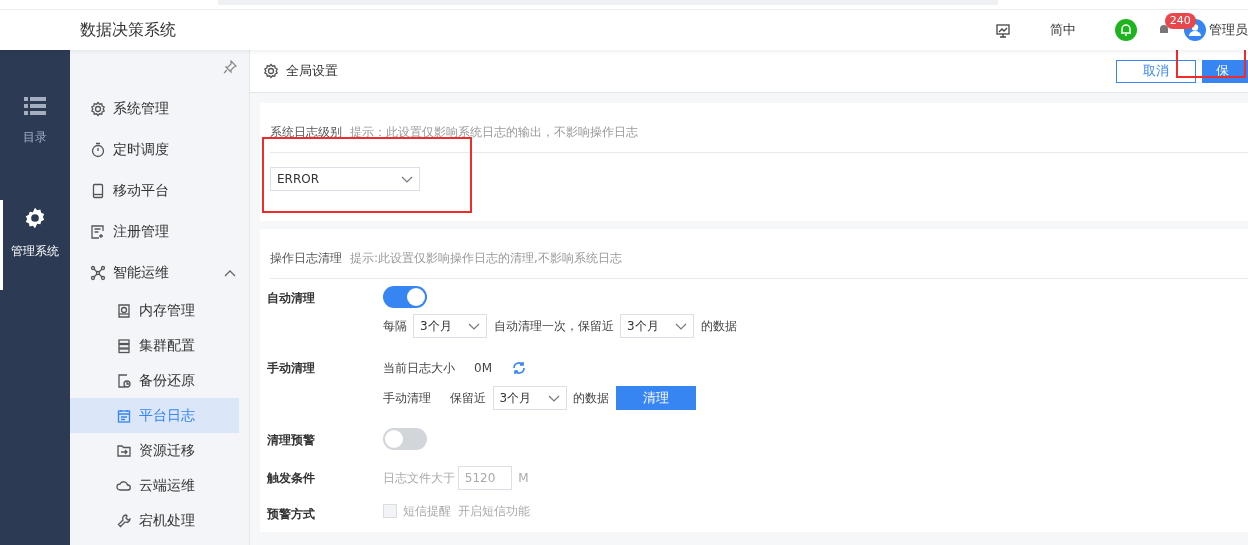 The height and width of the screenshot is (545, 1248). I want to click on interval-dropdown: 3个月, so click(450, 326).